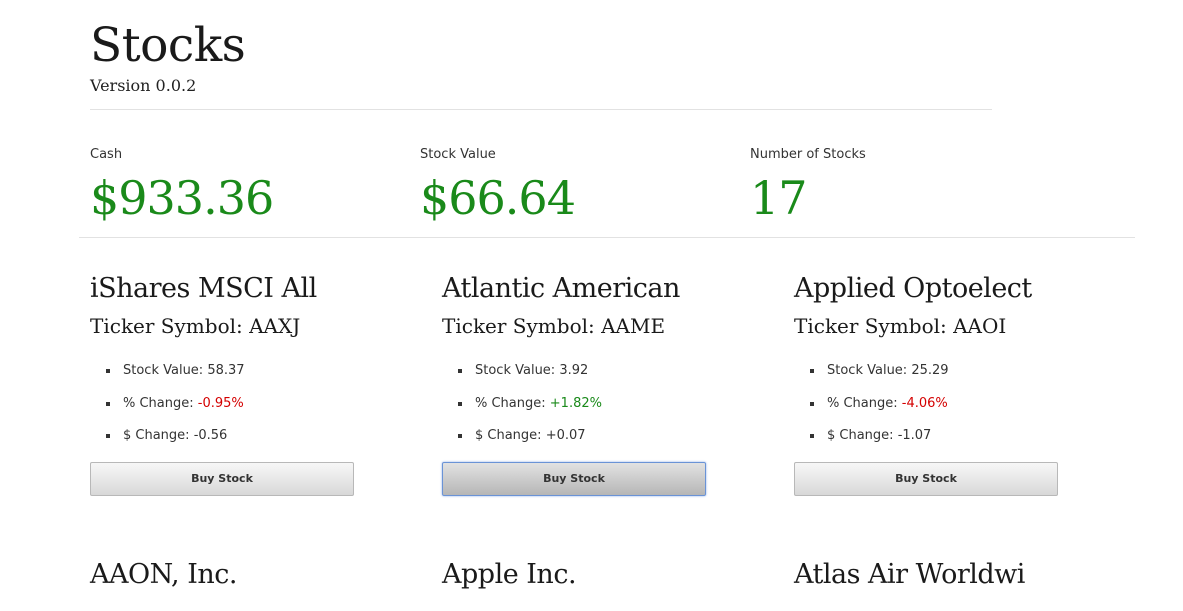  I want to click on cash-value: $933.36, so click(182, 198).